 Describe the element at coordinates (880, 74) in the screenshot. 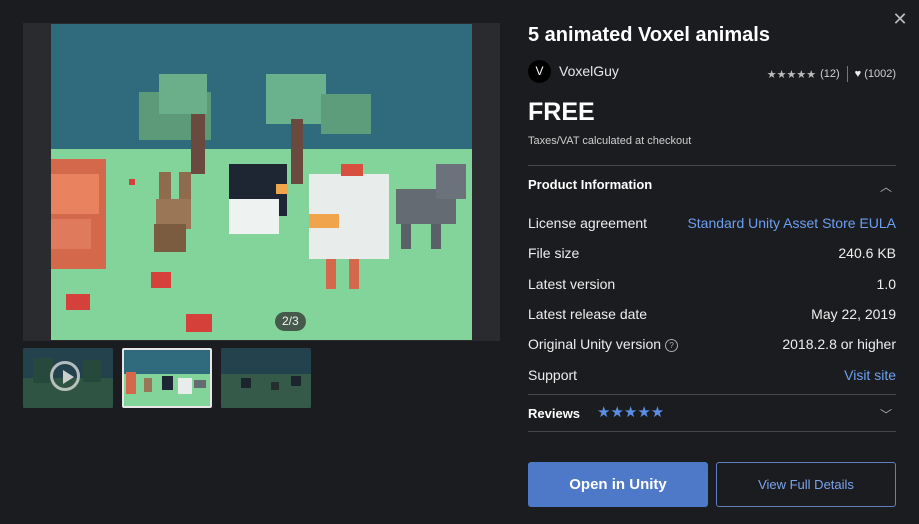

I see `favorites-count: (1002)` at that location.